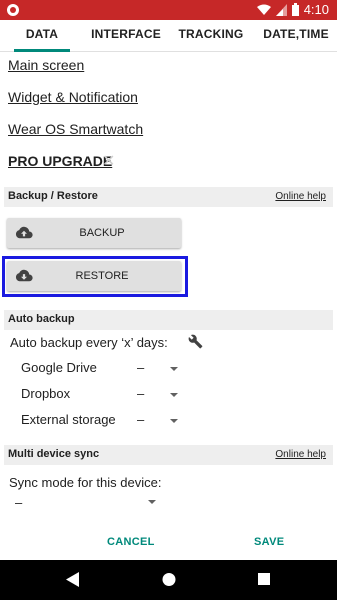 Image resolution: width=337 pixels, height=600 pixels. Describe the element at coordinates (59, 367) in the screenshot. I see `google-drive-label: Google Drive` at that location.